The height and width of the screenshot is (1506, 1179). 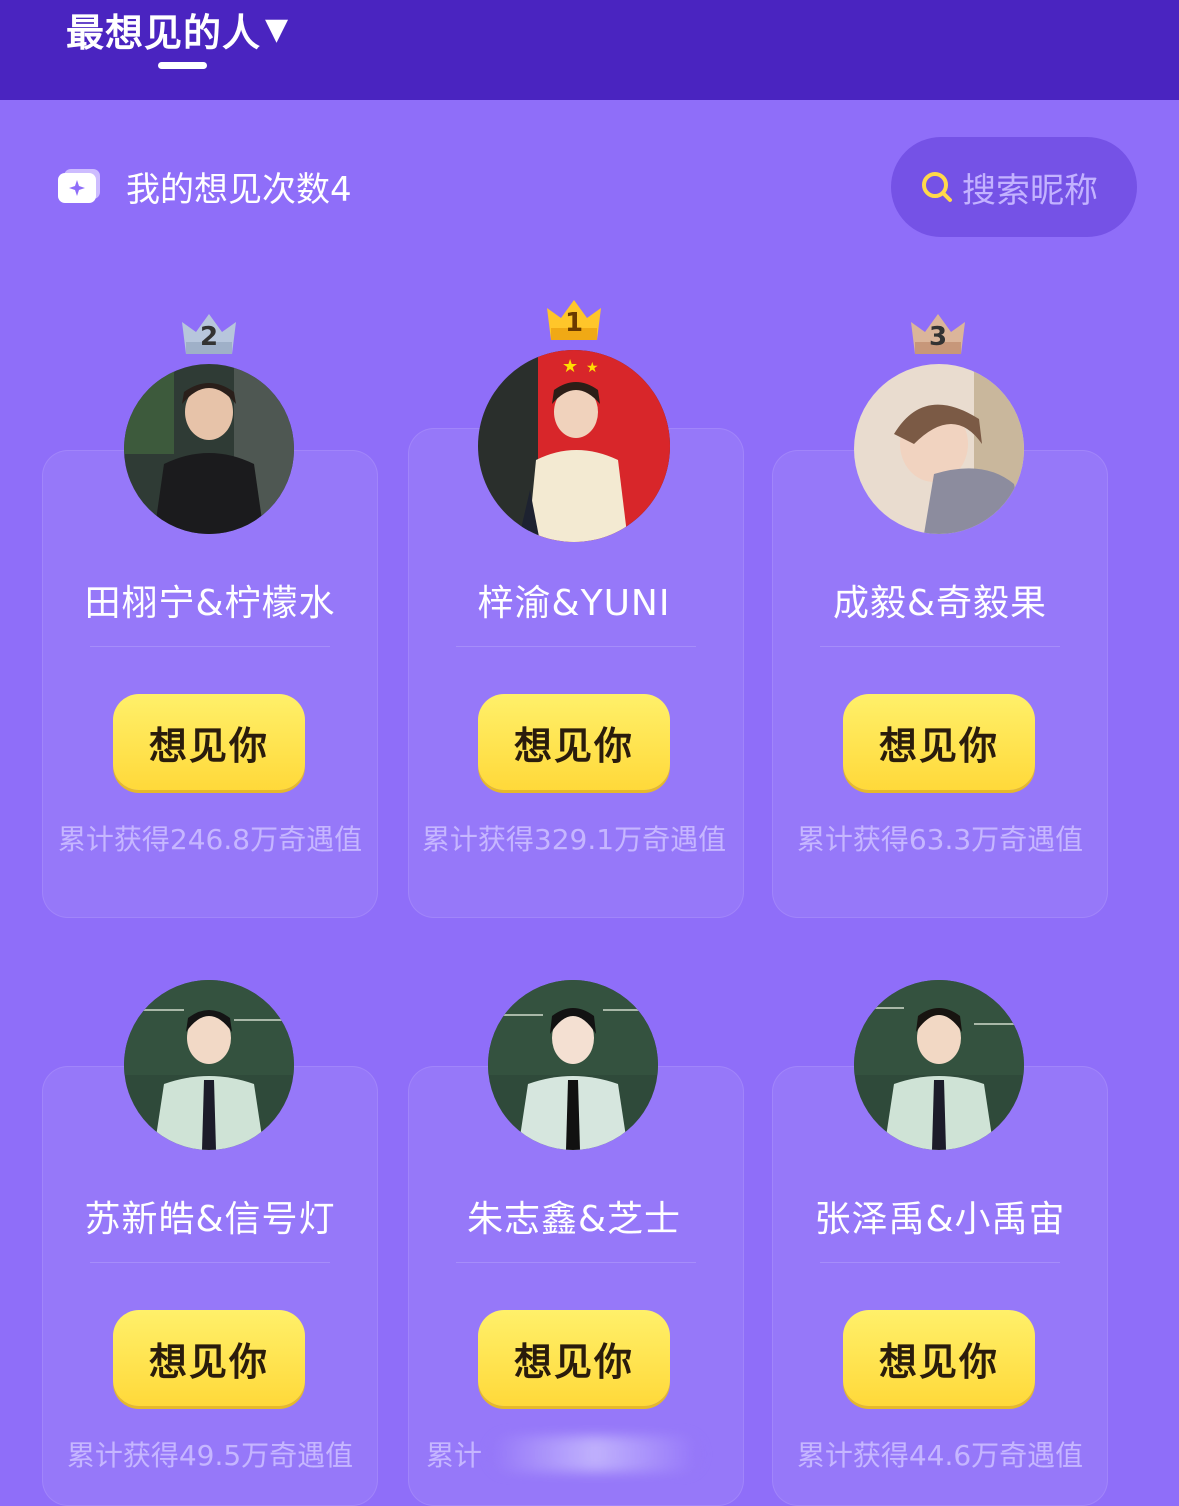 I want to click on crown-gold-icon: 1, so click(x=574, y=320).